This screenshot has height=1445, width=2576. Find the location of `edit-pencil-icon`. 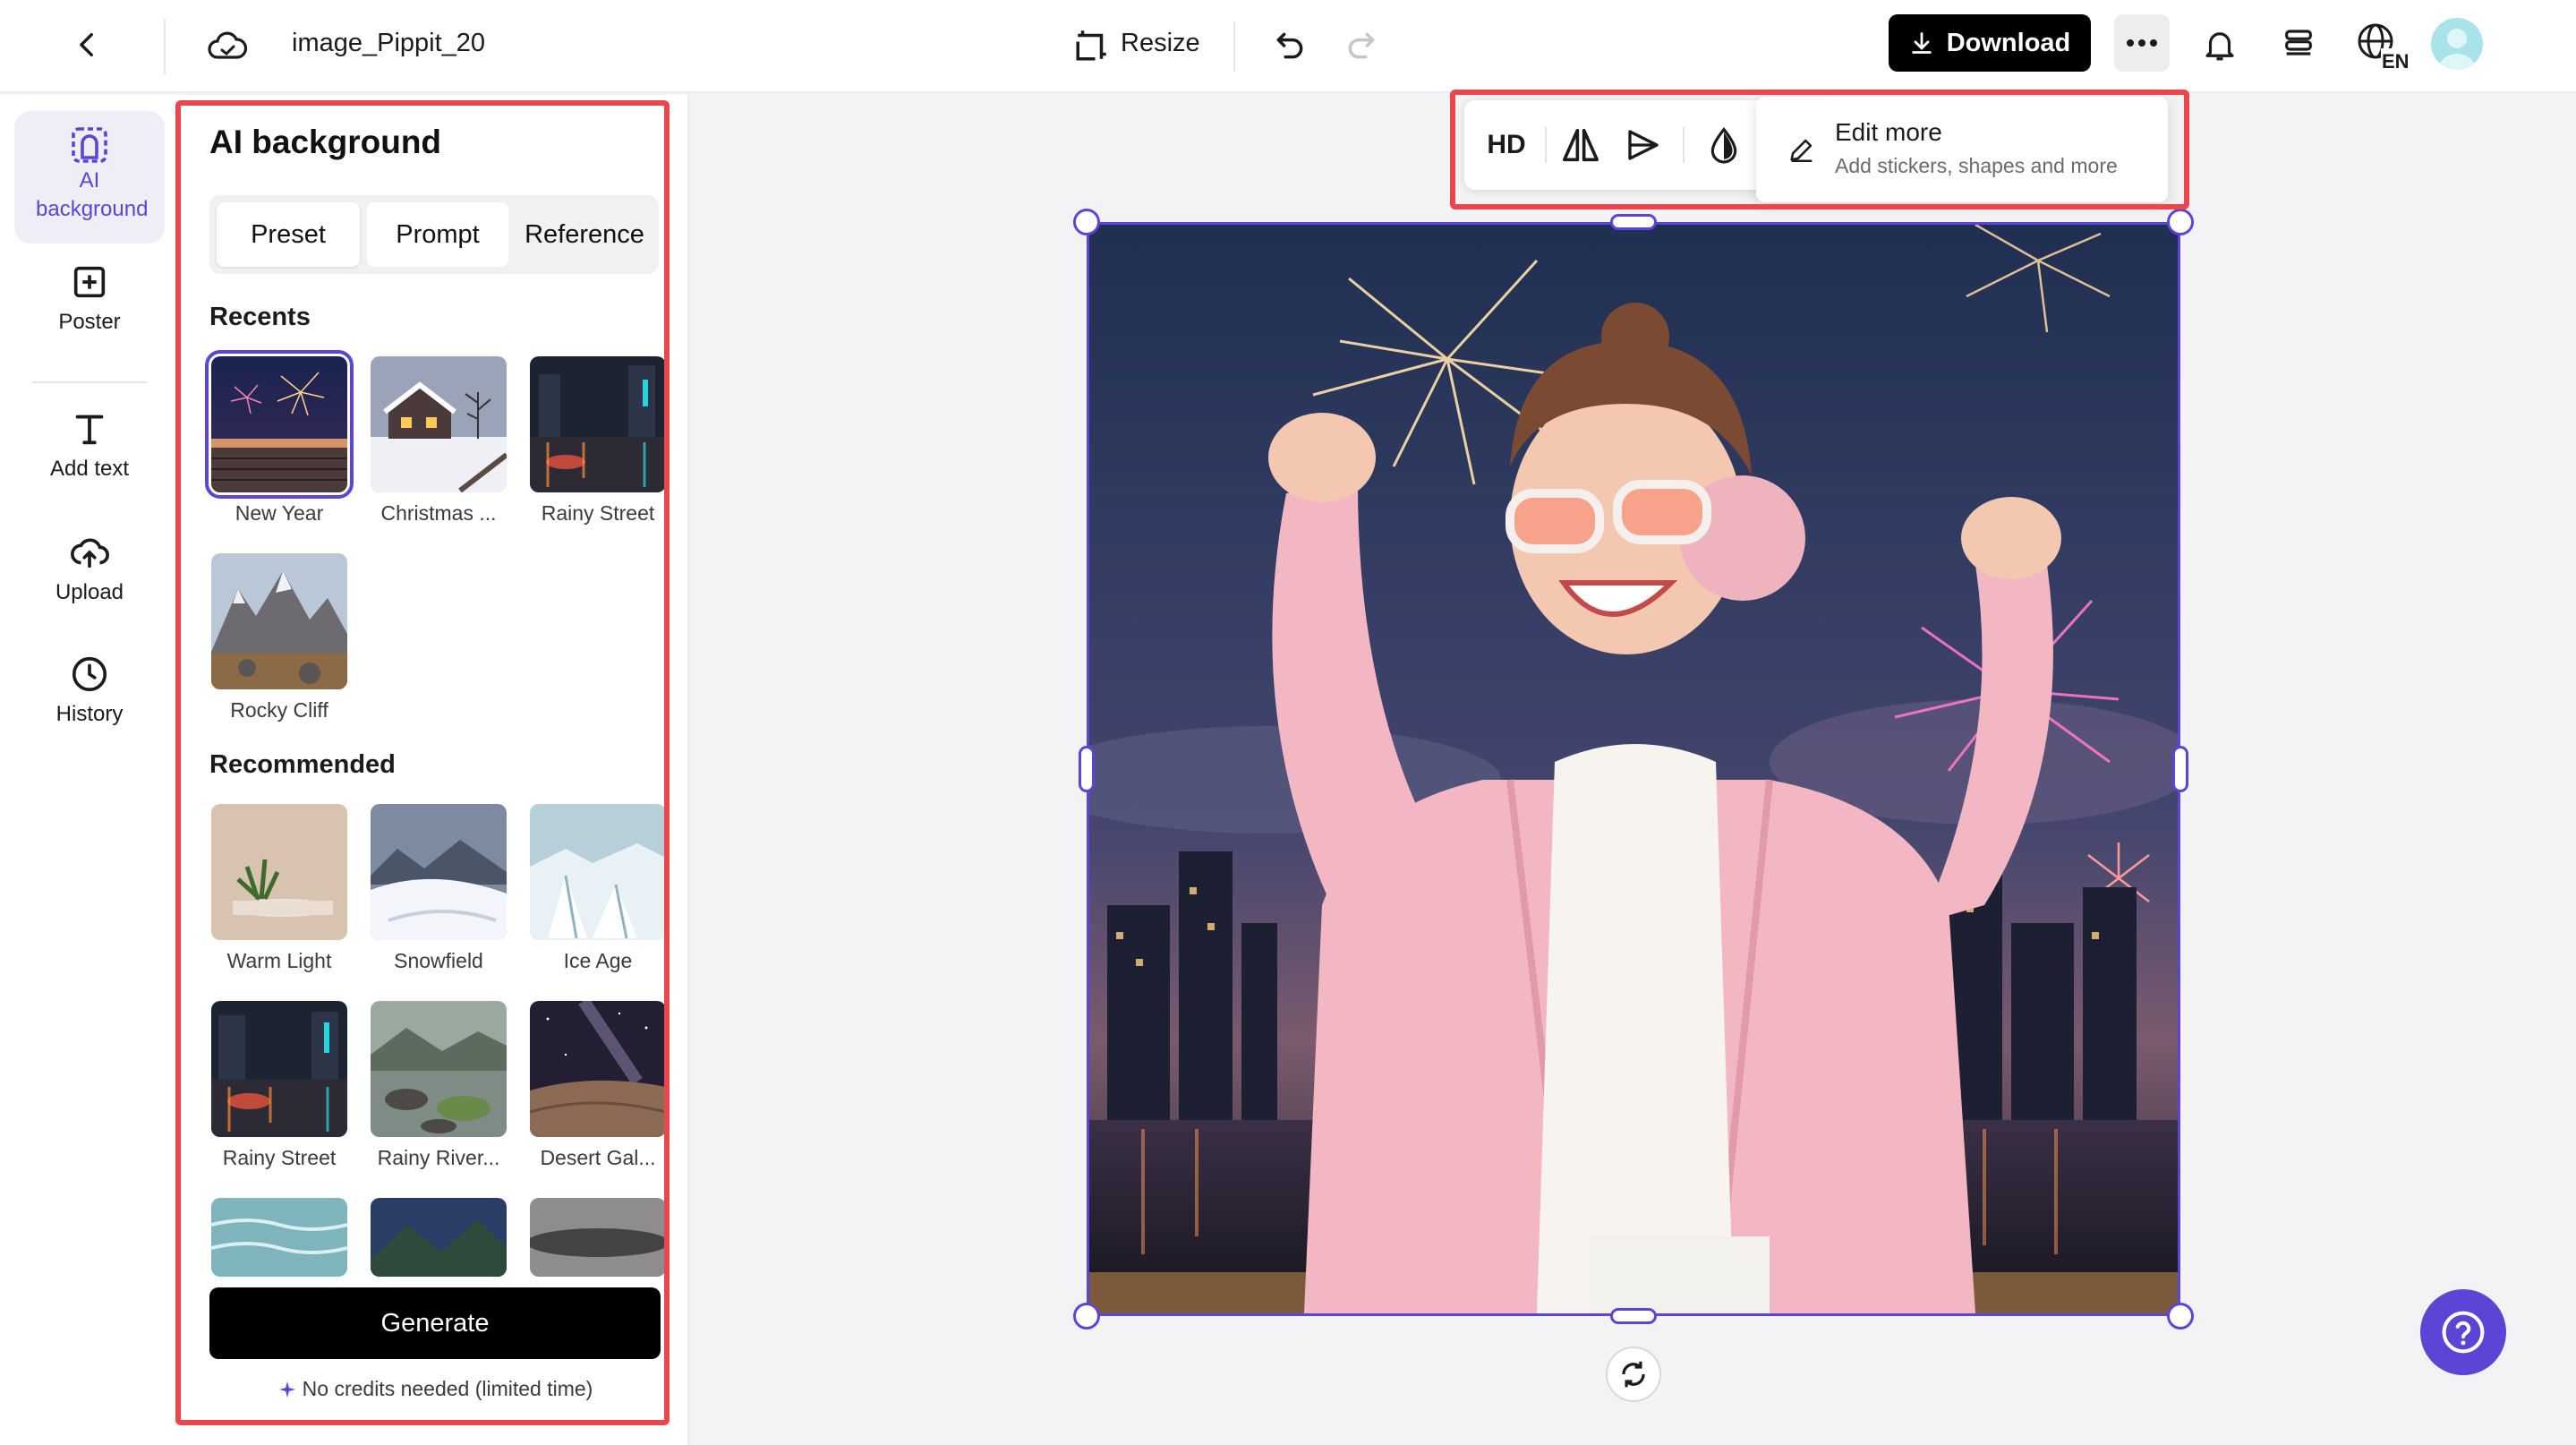

edit-pencil-icon is located at coordinates (1802, 149).